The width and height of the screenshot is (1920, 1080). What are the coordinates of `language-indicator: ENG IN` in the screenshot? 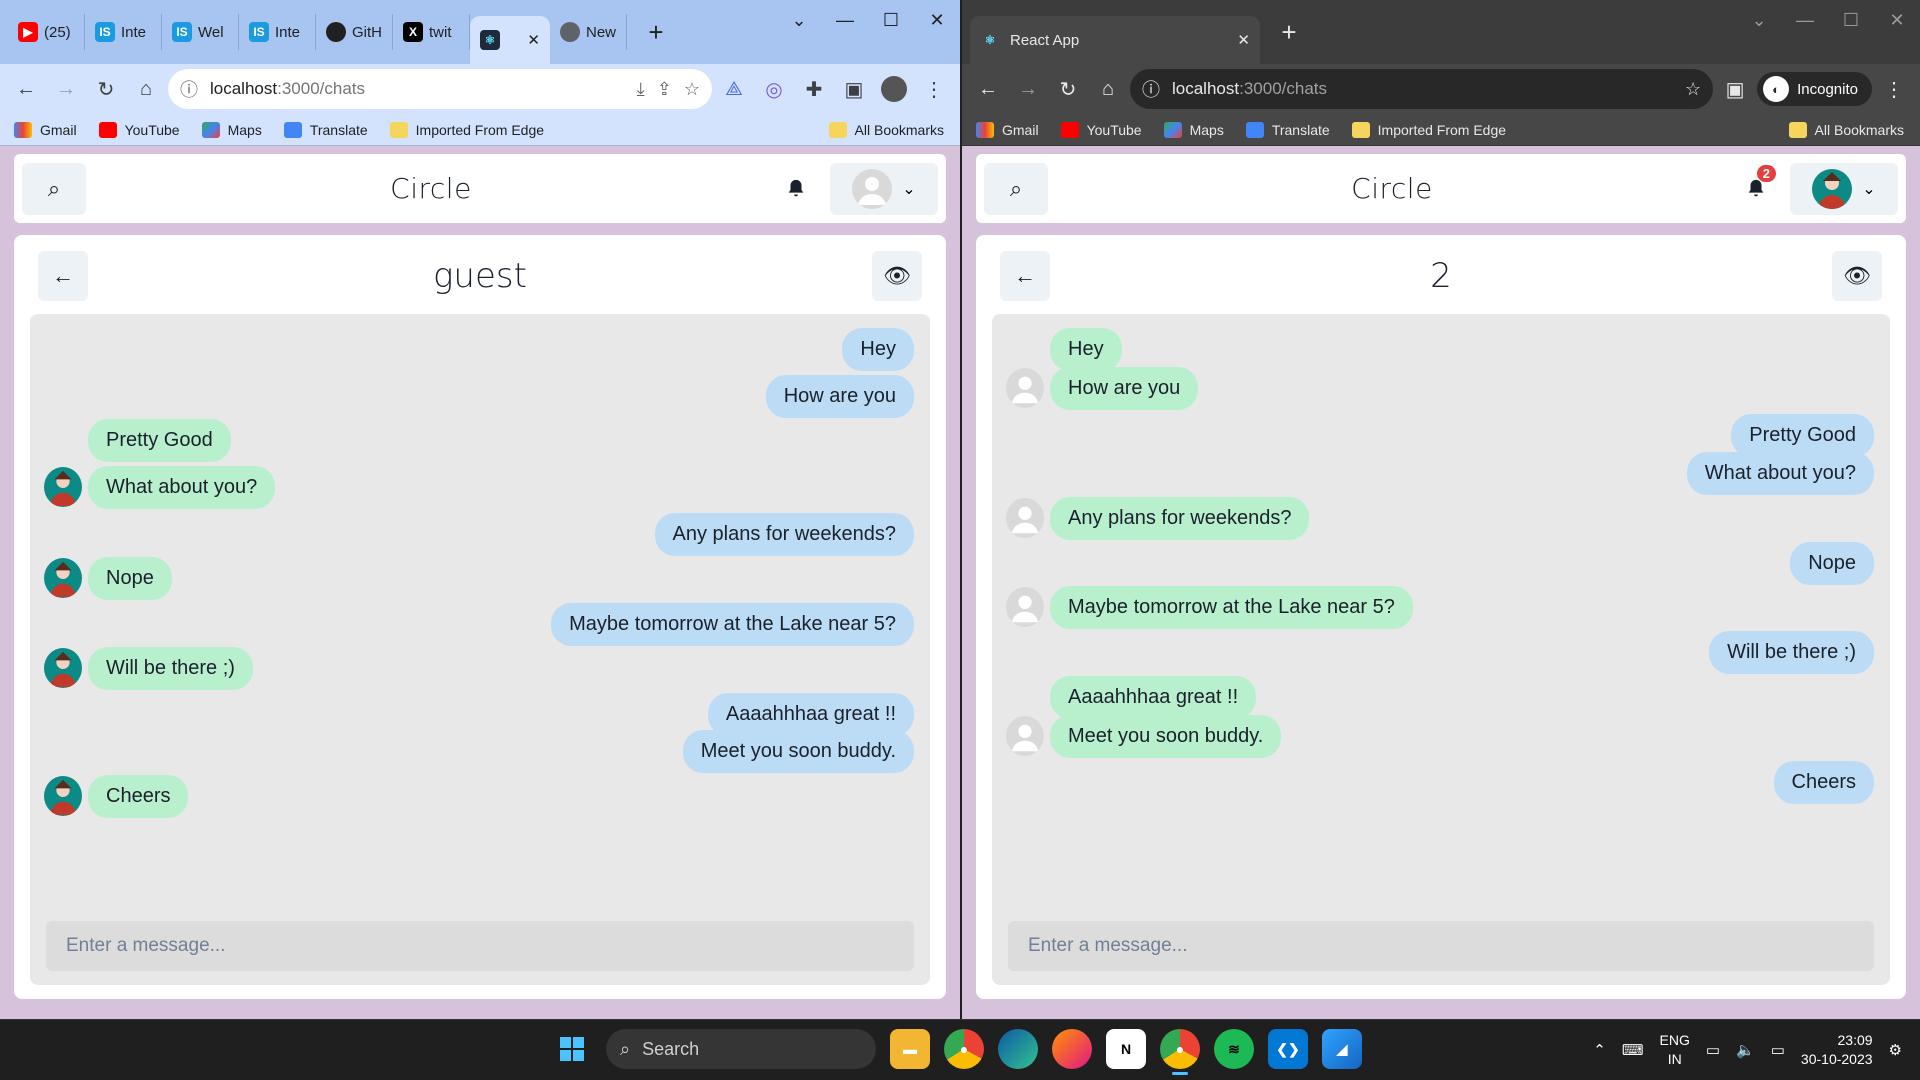 It's located at (1675, 1050).